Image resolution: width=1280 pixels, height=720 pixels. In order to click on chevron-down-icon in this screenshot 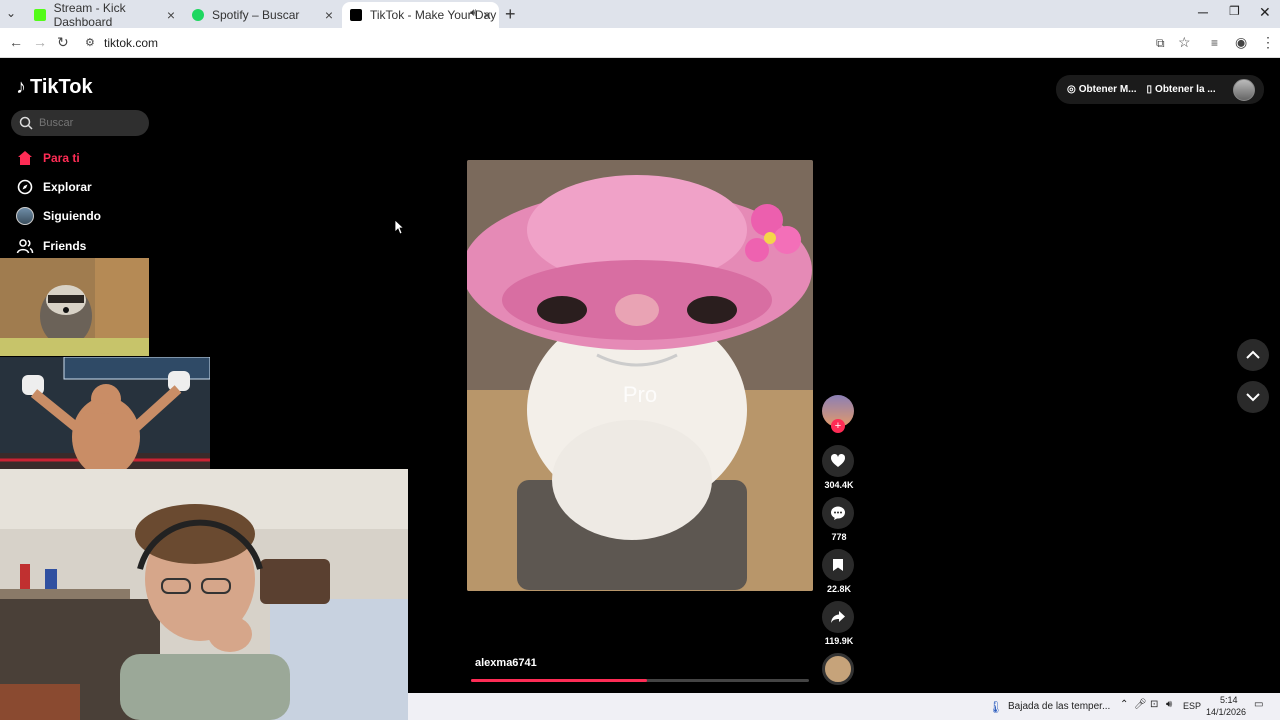, I will do `click(1253, 397)`.